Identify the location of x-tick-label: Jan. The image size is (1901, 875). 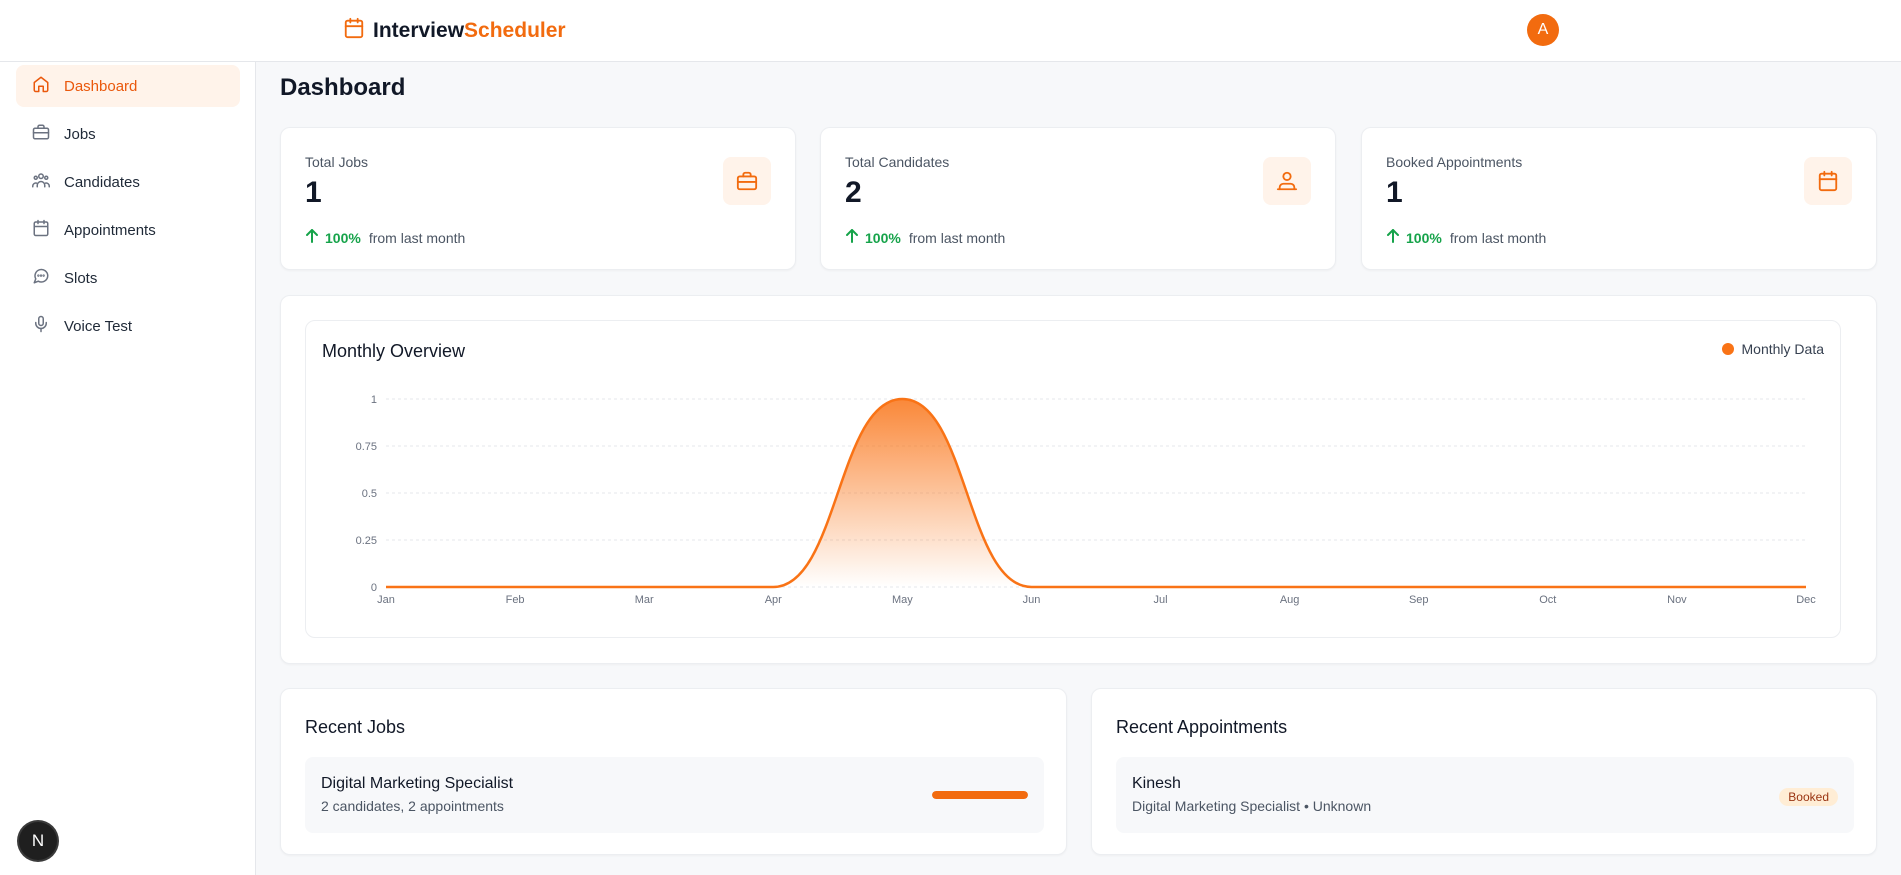
(386, 600).